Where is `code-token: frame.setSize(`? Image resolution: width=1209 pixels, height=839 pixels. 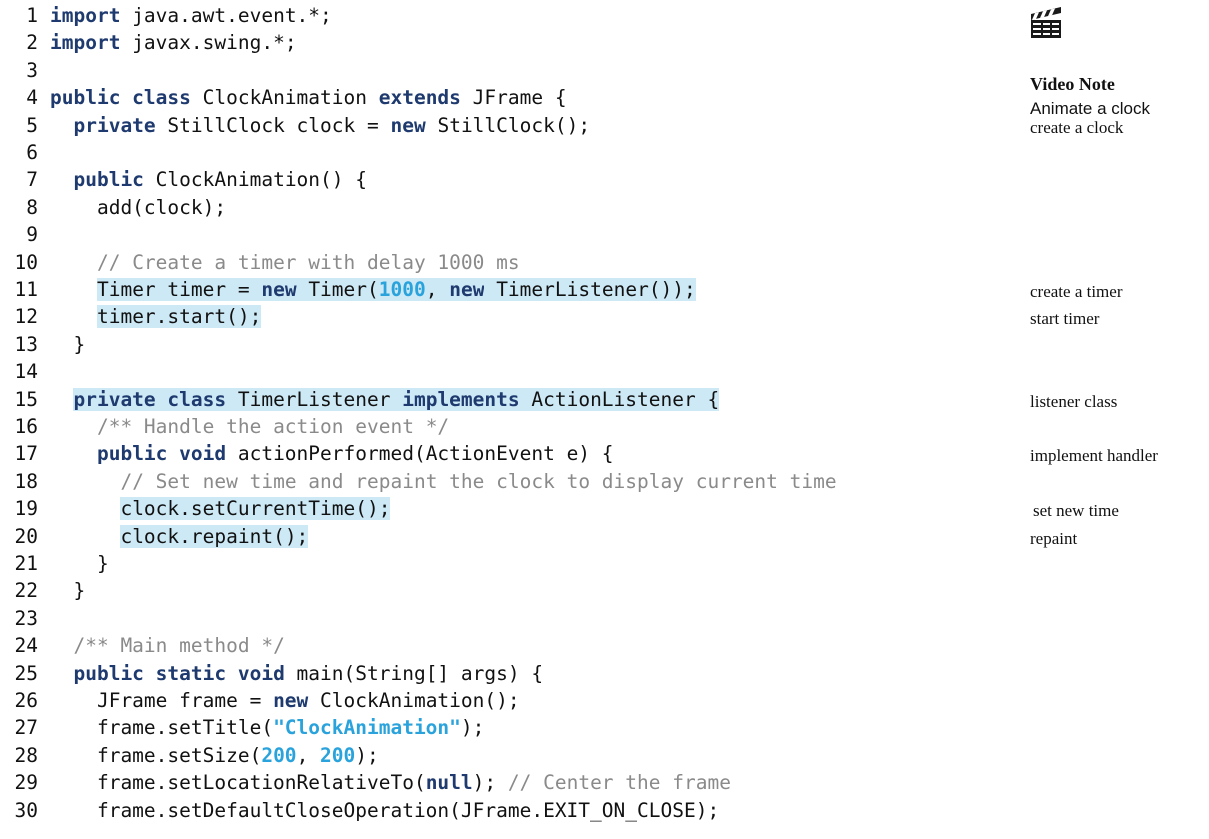
code-token: frame.setSize( is located at coordinates (156, 755).